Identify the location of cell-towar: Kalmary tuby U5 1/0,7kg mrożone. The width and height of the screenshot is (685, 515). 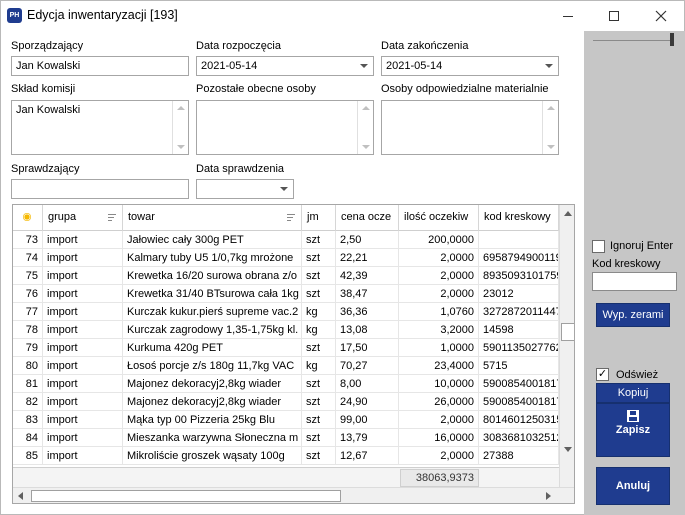
(212, 258).